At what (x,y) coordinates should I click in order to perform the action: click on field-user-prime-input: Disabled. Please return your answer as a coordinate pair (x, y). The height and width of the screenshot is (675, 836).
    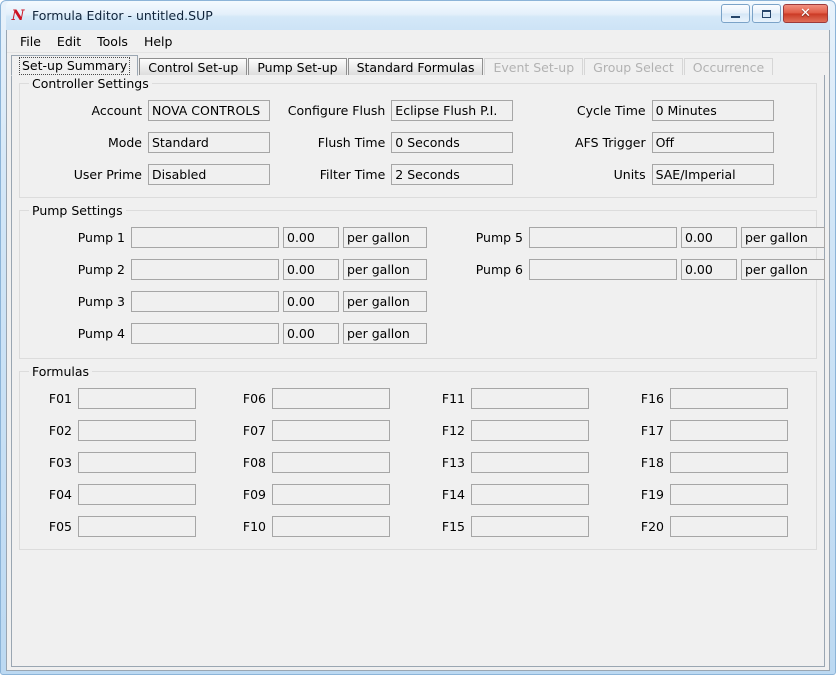
    Looking at the image, I should click on (209, 174).